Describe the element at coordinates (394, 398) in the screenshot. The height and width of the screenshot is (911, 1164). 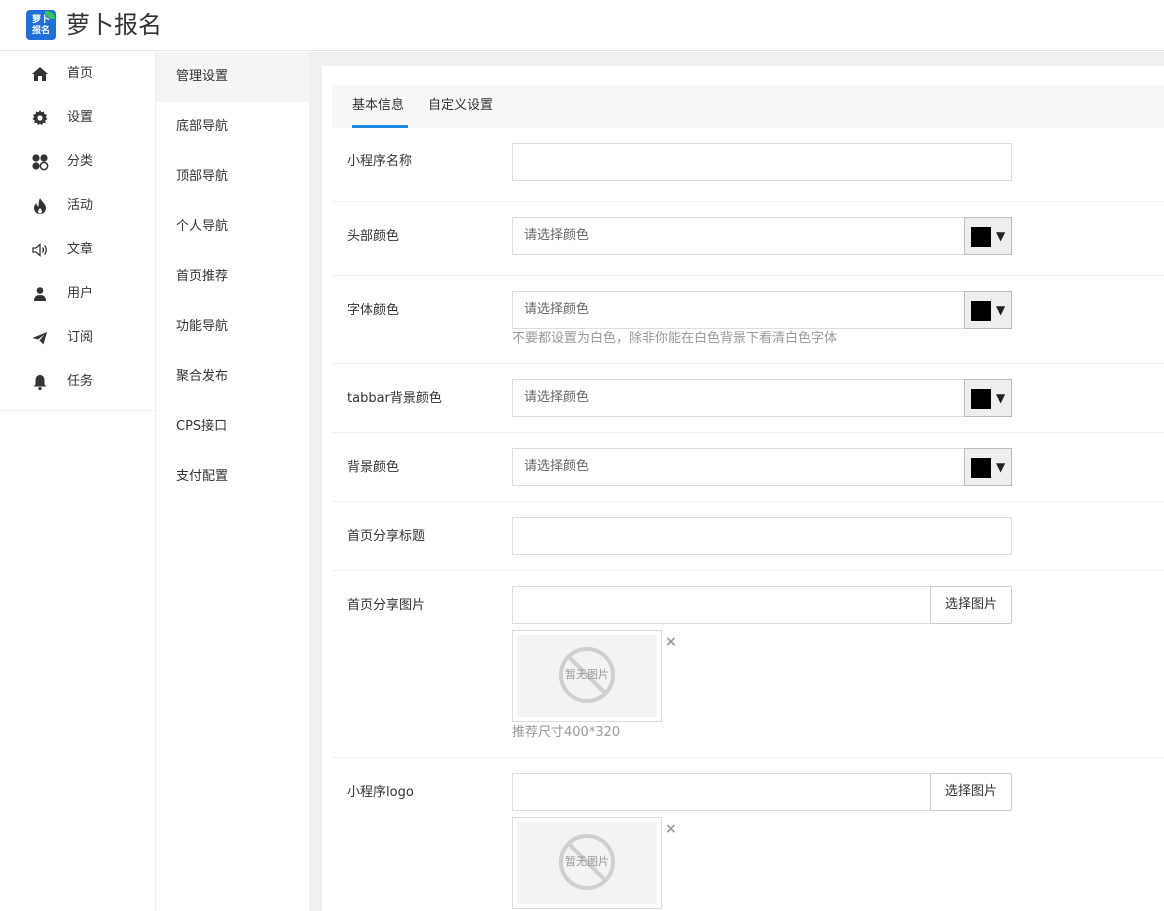
I see `tabbar-color-label: tabbar背景颜色` at that location.